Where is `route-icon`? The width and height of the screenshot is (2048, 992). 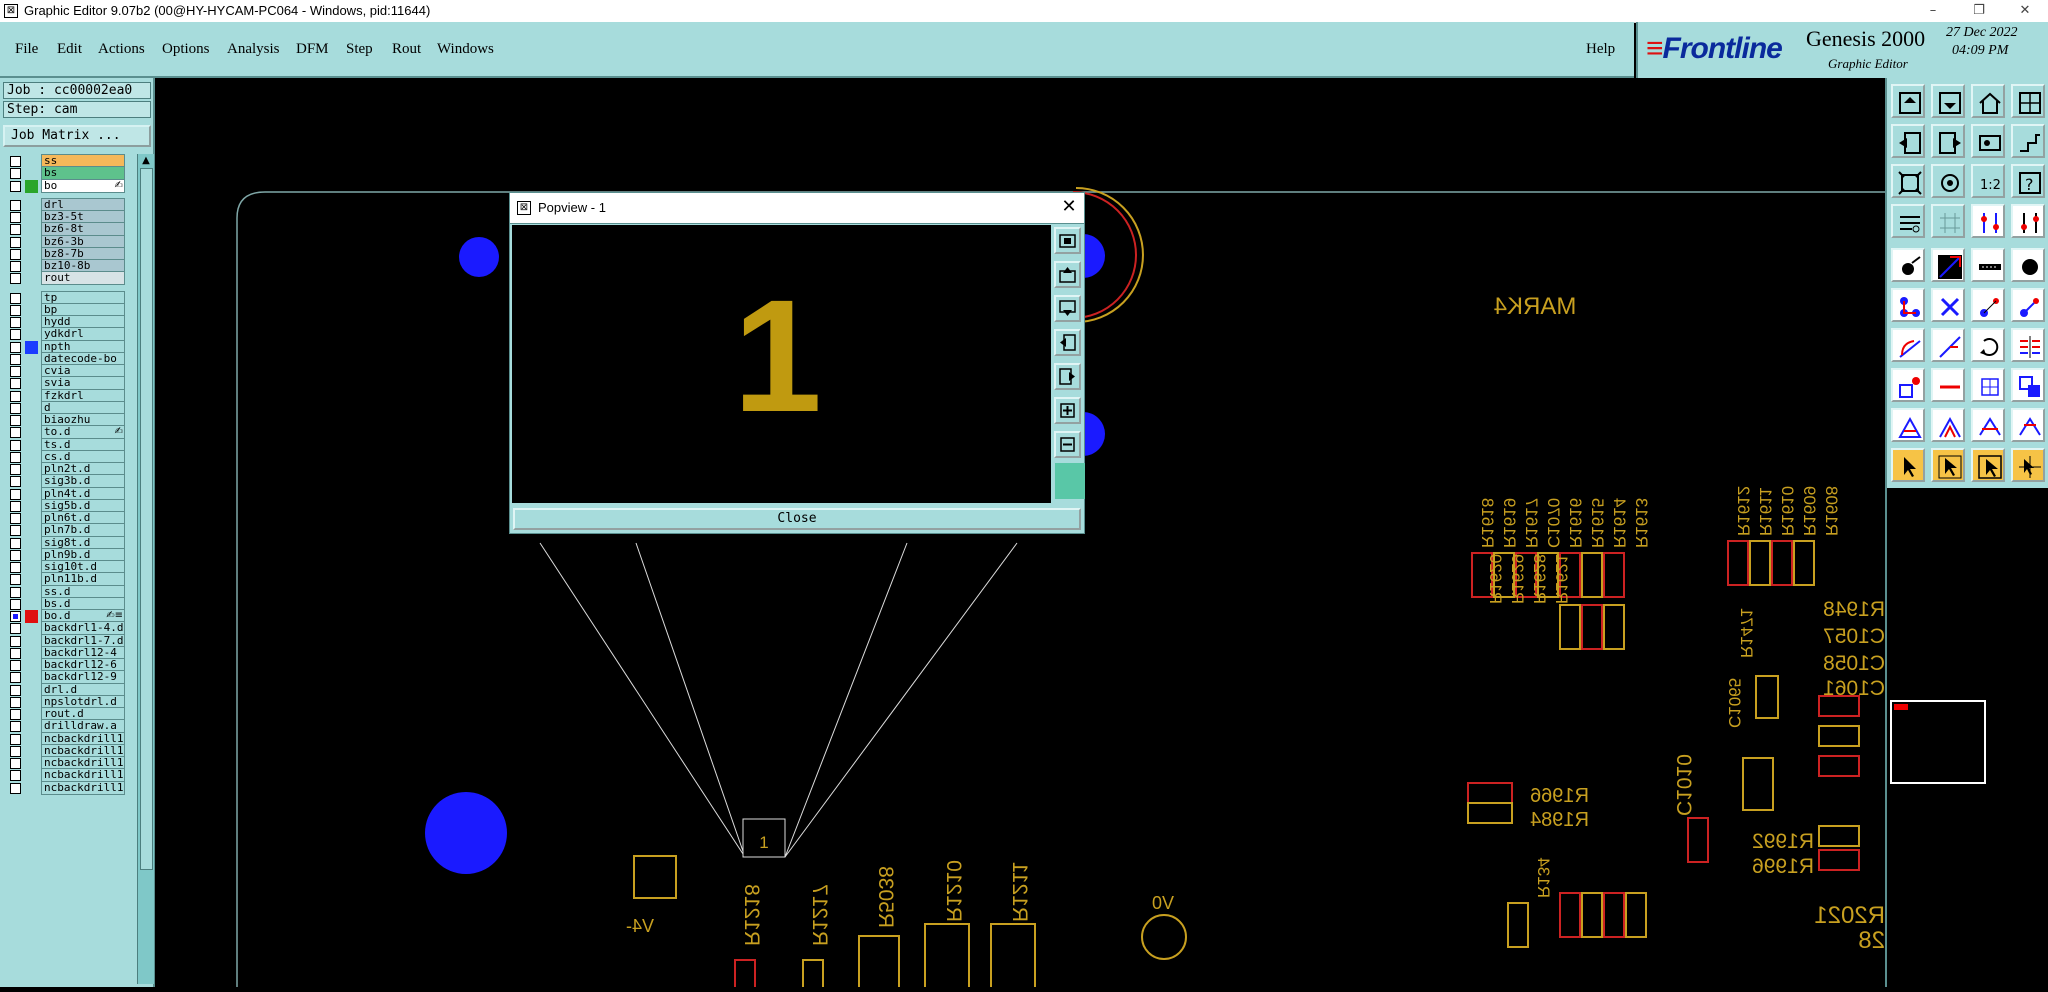 route-icon is located at coordinates (1990, 223).